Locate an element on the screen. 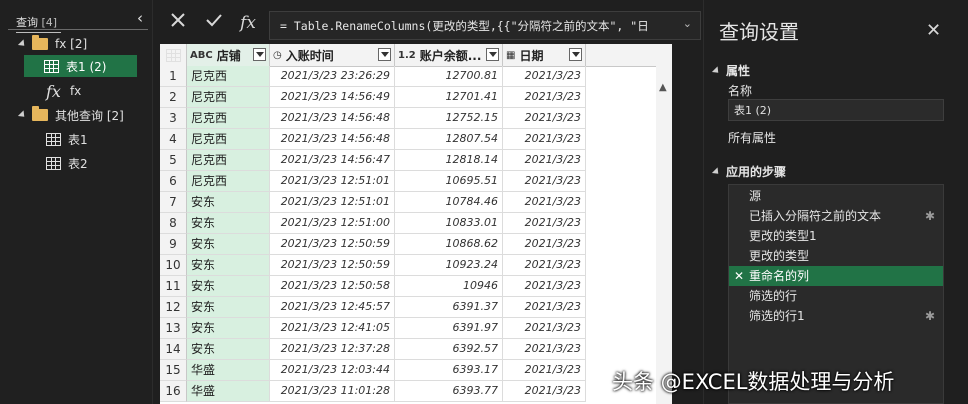  table-row: 8 安东 2021/3/23 12:51:00 10833.01 2021/3/23 is located at coordinates (416, 223).